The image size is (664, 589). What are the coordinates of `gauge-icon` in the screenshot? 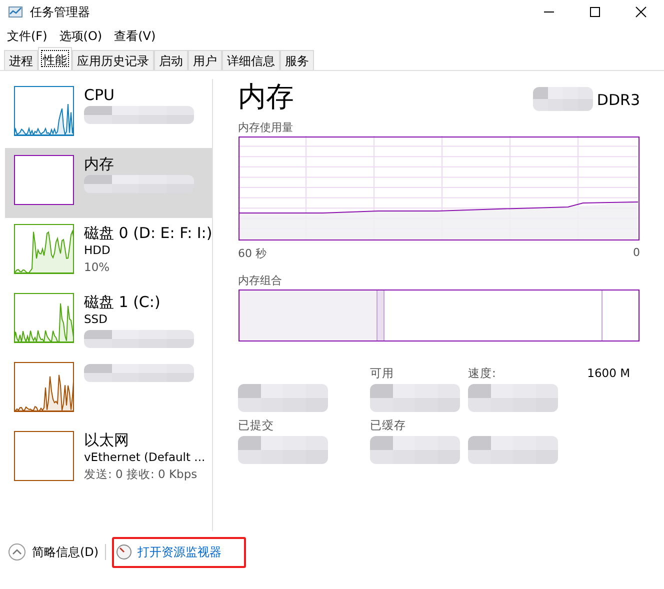 It's located at (124, 552).